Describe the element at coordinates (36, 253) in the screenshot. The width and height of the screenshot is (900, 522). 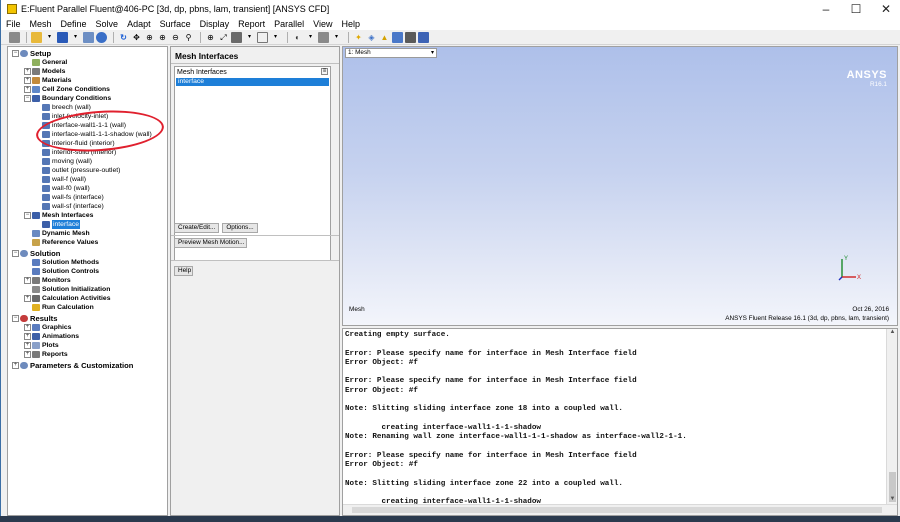
I see `tree-solution: − Solution` at that location.